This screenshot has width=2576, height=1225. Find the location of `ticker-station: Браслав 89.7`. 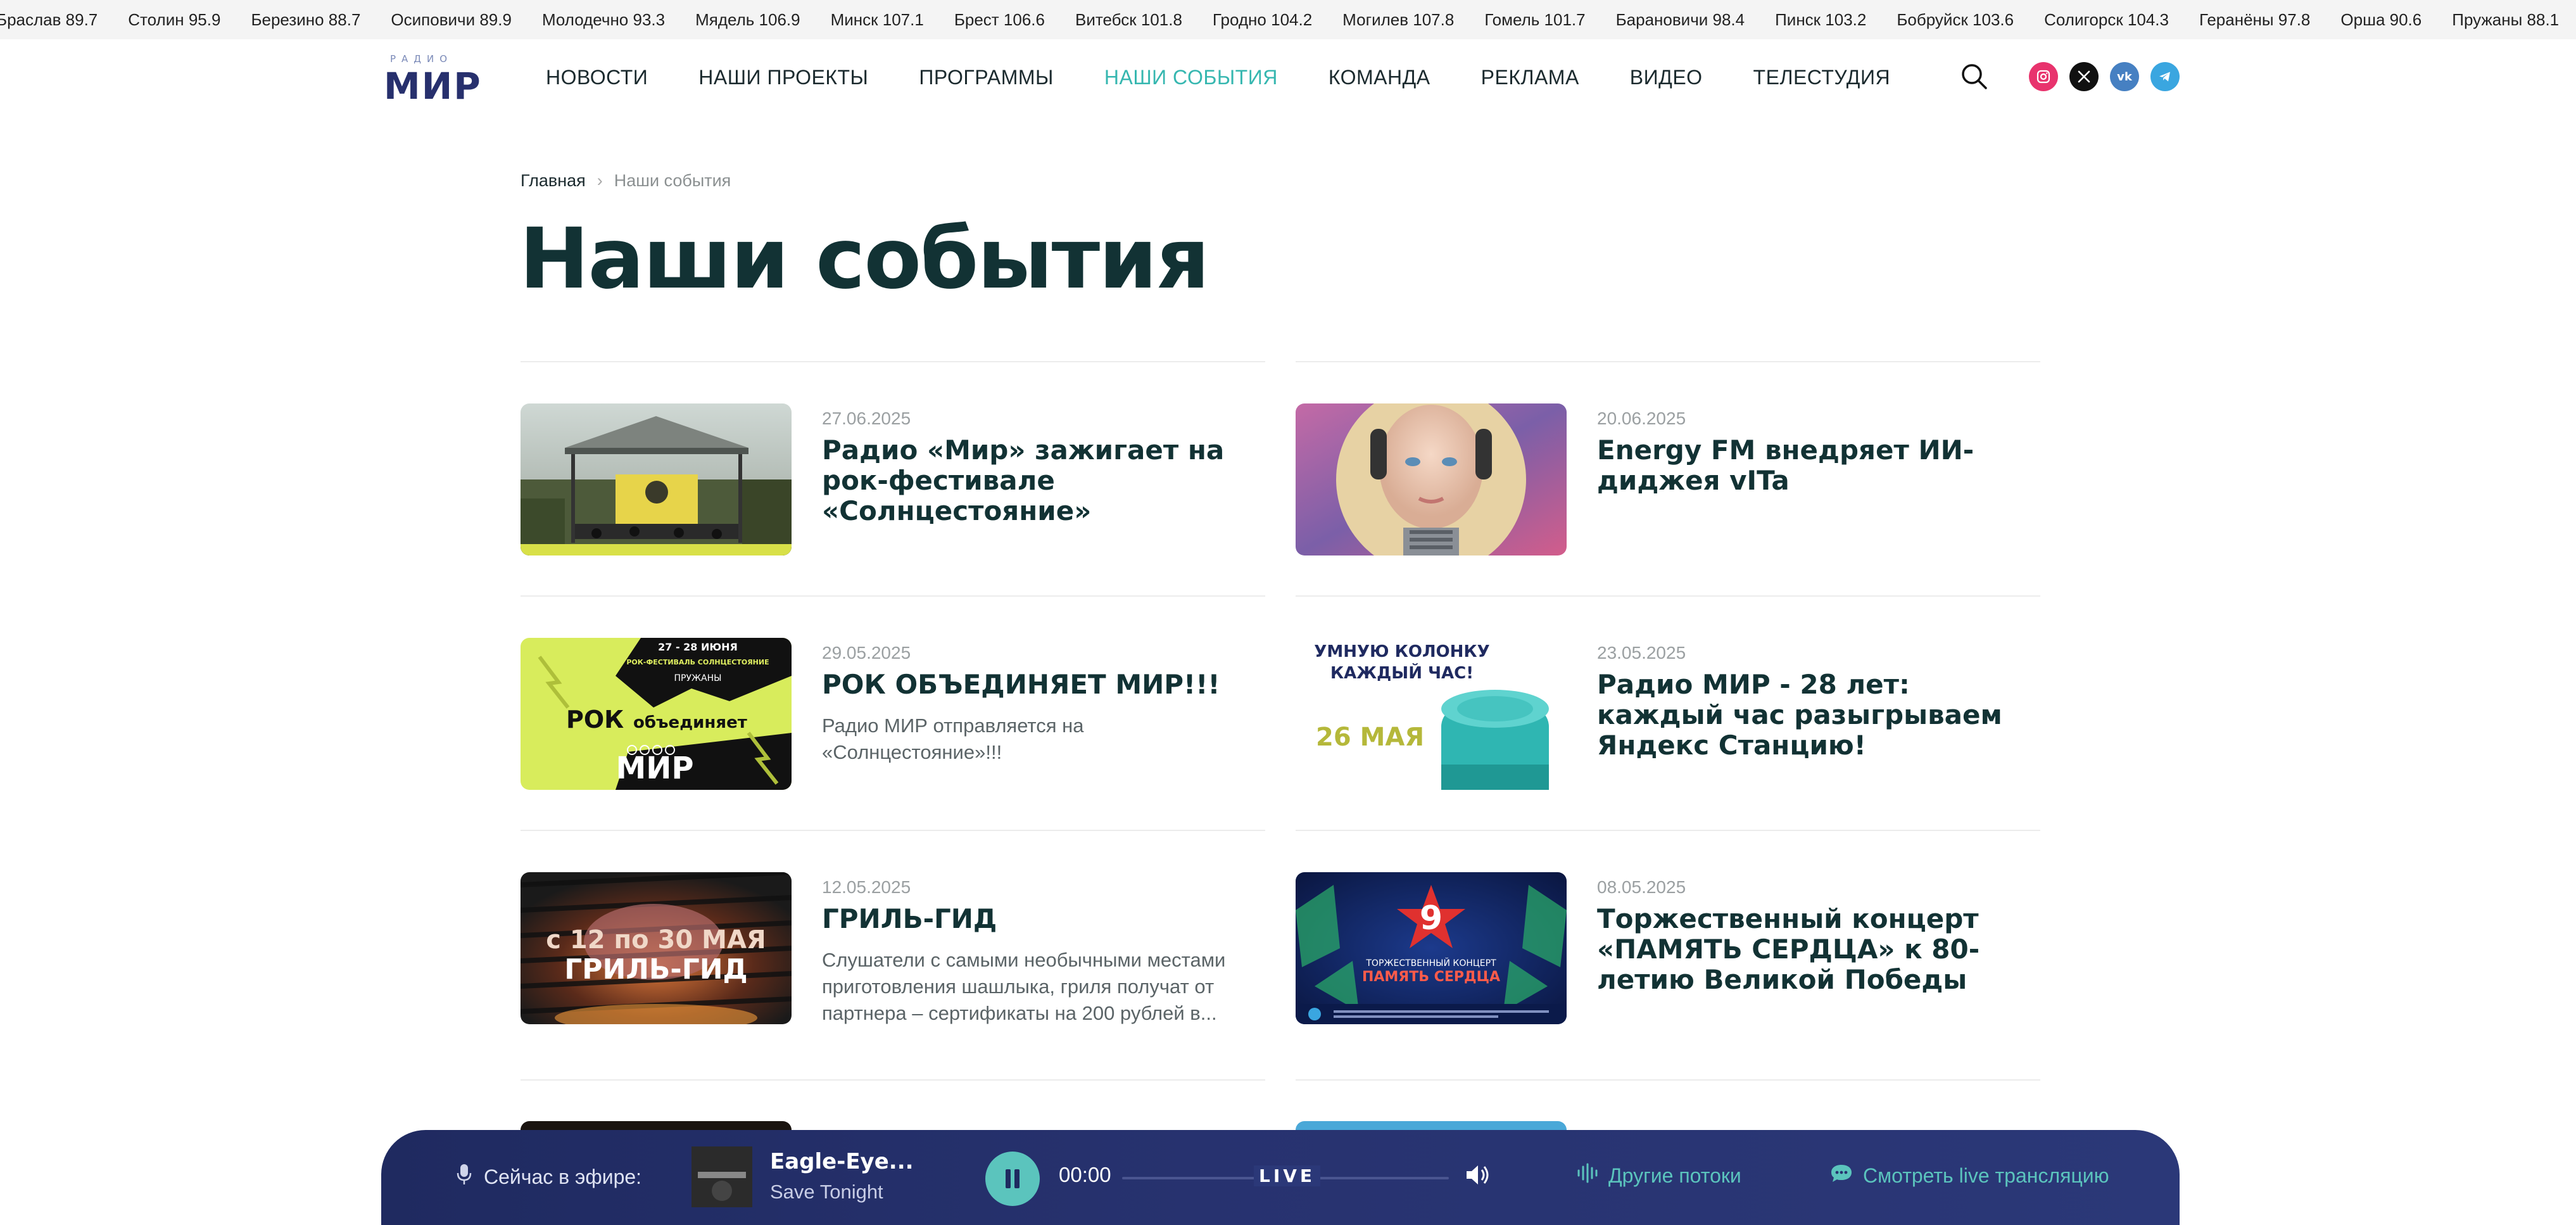

ticker-station: Браслав 89.7 is located at coordinates (49, 19).